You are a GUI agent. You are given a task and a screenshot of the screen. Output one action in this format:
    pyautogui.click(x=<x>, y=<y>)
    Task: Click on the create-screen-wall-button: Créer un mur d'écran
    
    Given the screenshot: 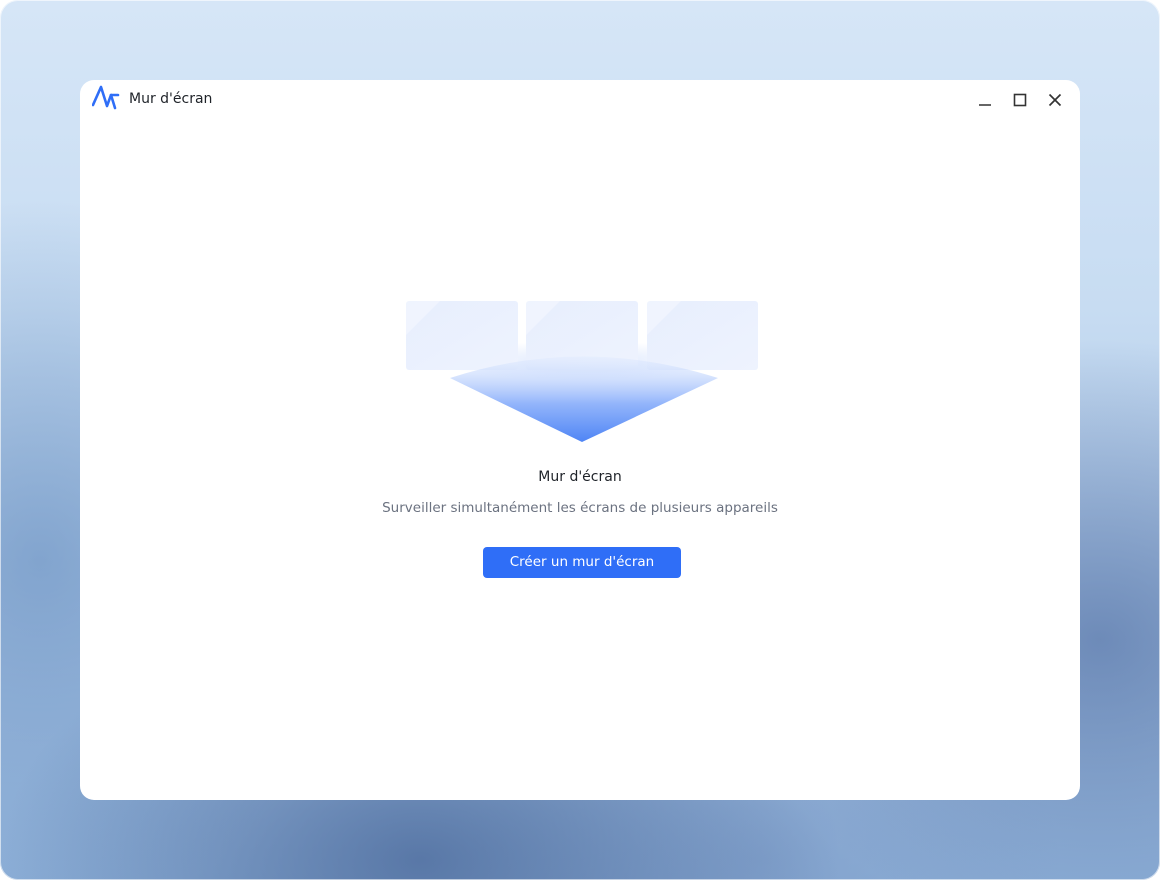 What is the action you would take?
    pyautogui.click(x=582, y=562)
    